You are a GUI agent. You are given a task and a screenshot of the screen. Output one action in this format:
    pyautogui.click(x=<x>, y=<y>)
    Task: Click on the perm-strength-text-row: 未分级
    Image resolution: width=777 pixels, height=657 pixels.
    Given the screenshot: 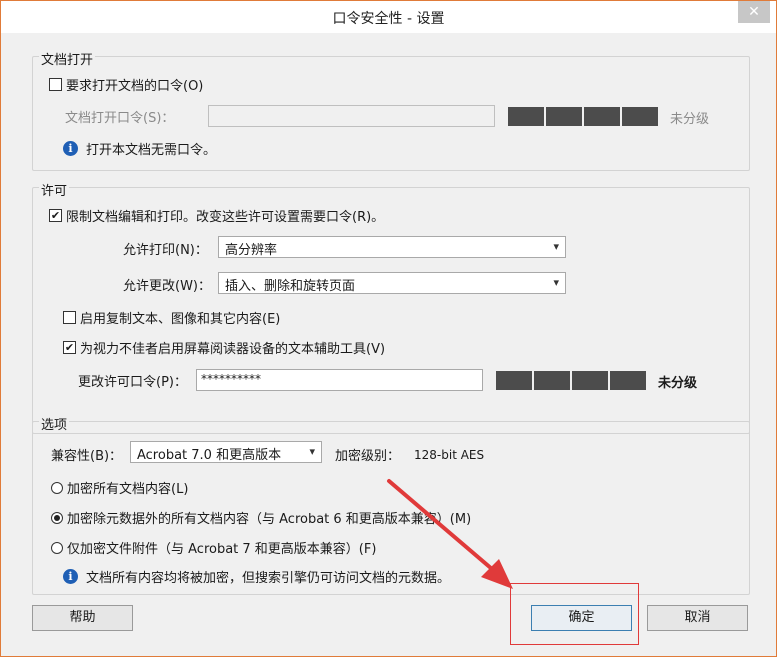 What is the action you would take?
    pyautogui.click(x=677, y=381)
    